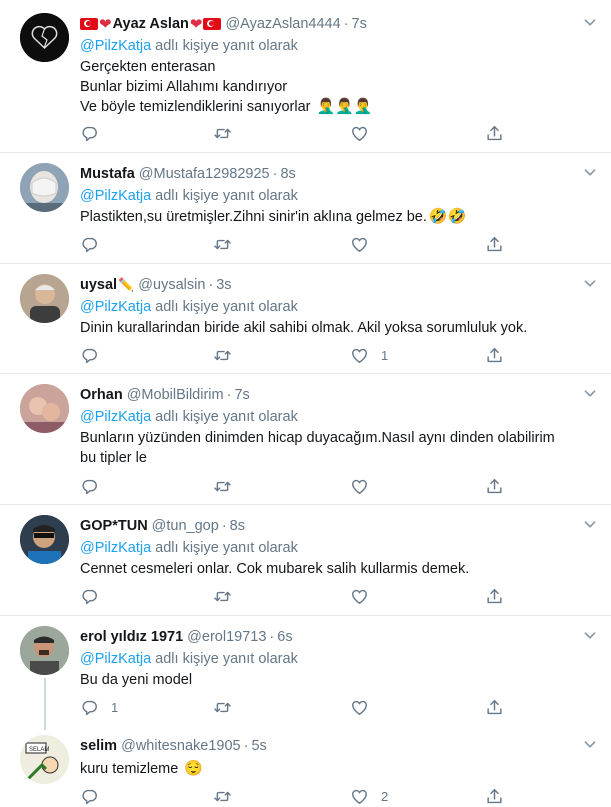 Image resolution: width=611 pixels, height=807 pixels. Describe the element at coordinates (223, 285) in the screenshot. I see `timestamp: 3s` at that location.